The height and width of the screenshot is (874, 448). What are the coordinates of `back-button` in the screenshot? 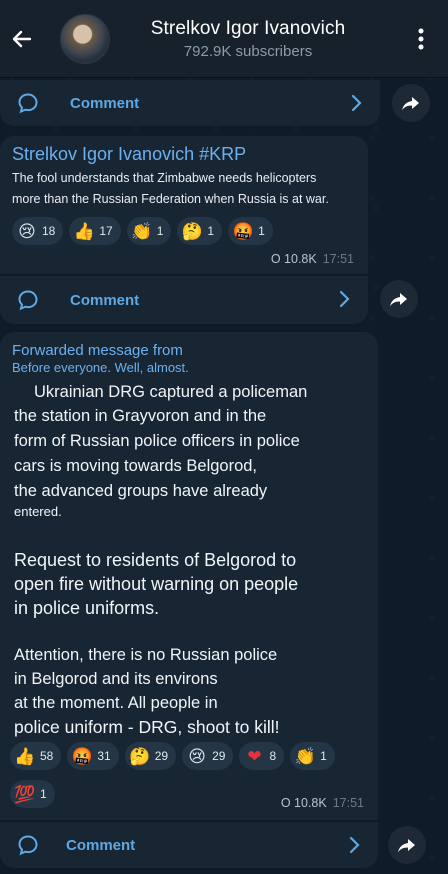 It's located at (22, 39).